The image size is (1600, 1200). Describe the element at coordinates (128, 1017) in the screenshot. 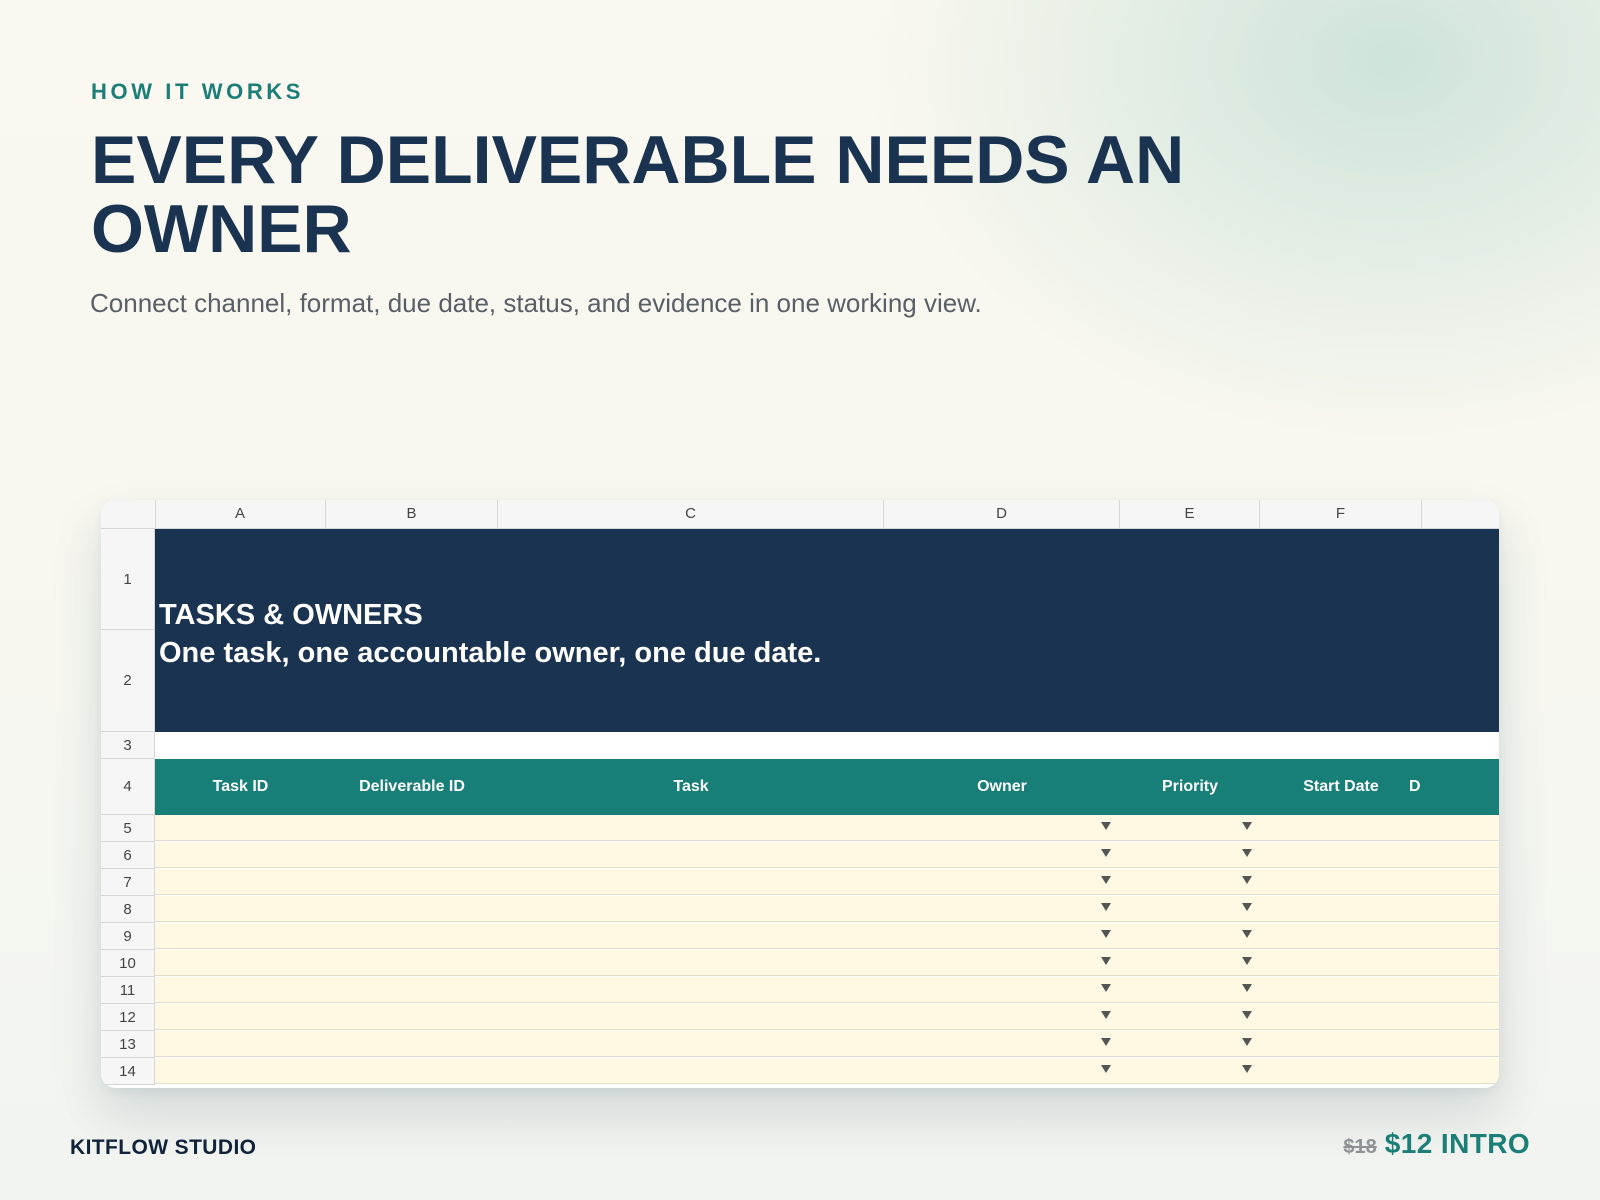

I see `row-header-12: 12` at that location.